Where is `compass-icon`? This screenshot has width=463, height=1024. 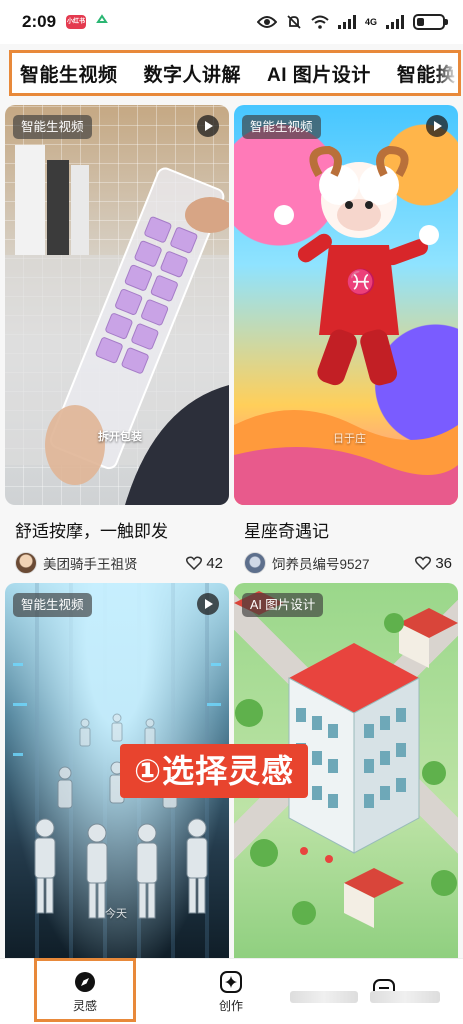 compass-icon is located at coordinates (85, 981).